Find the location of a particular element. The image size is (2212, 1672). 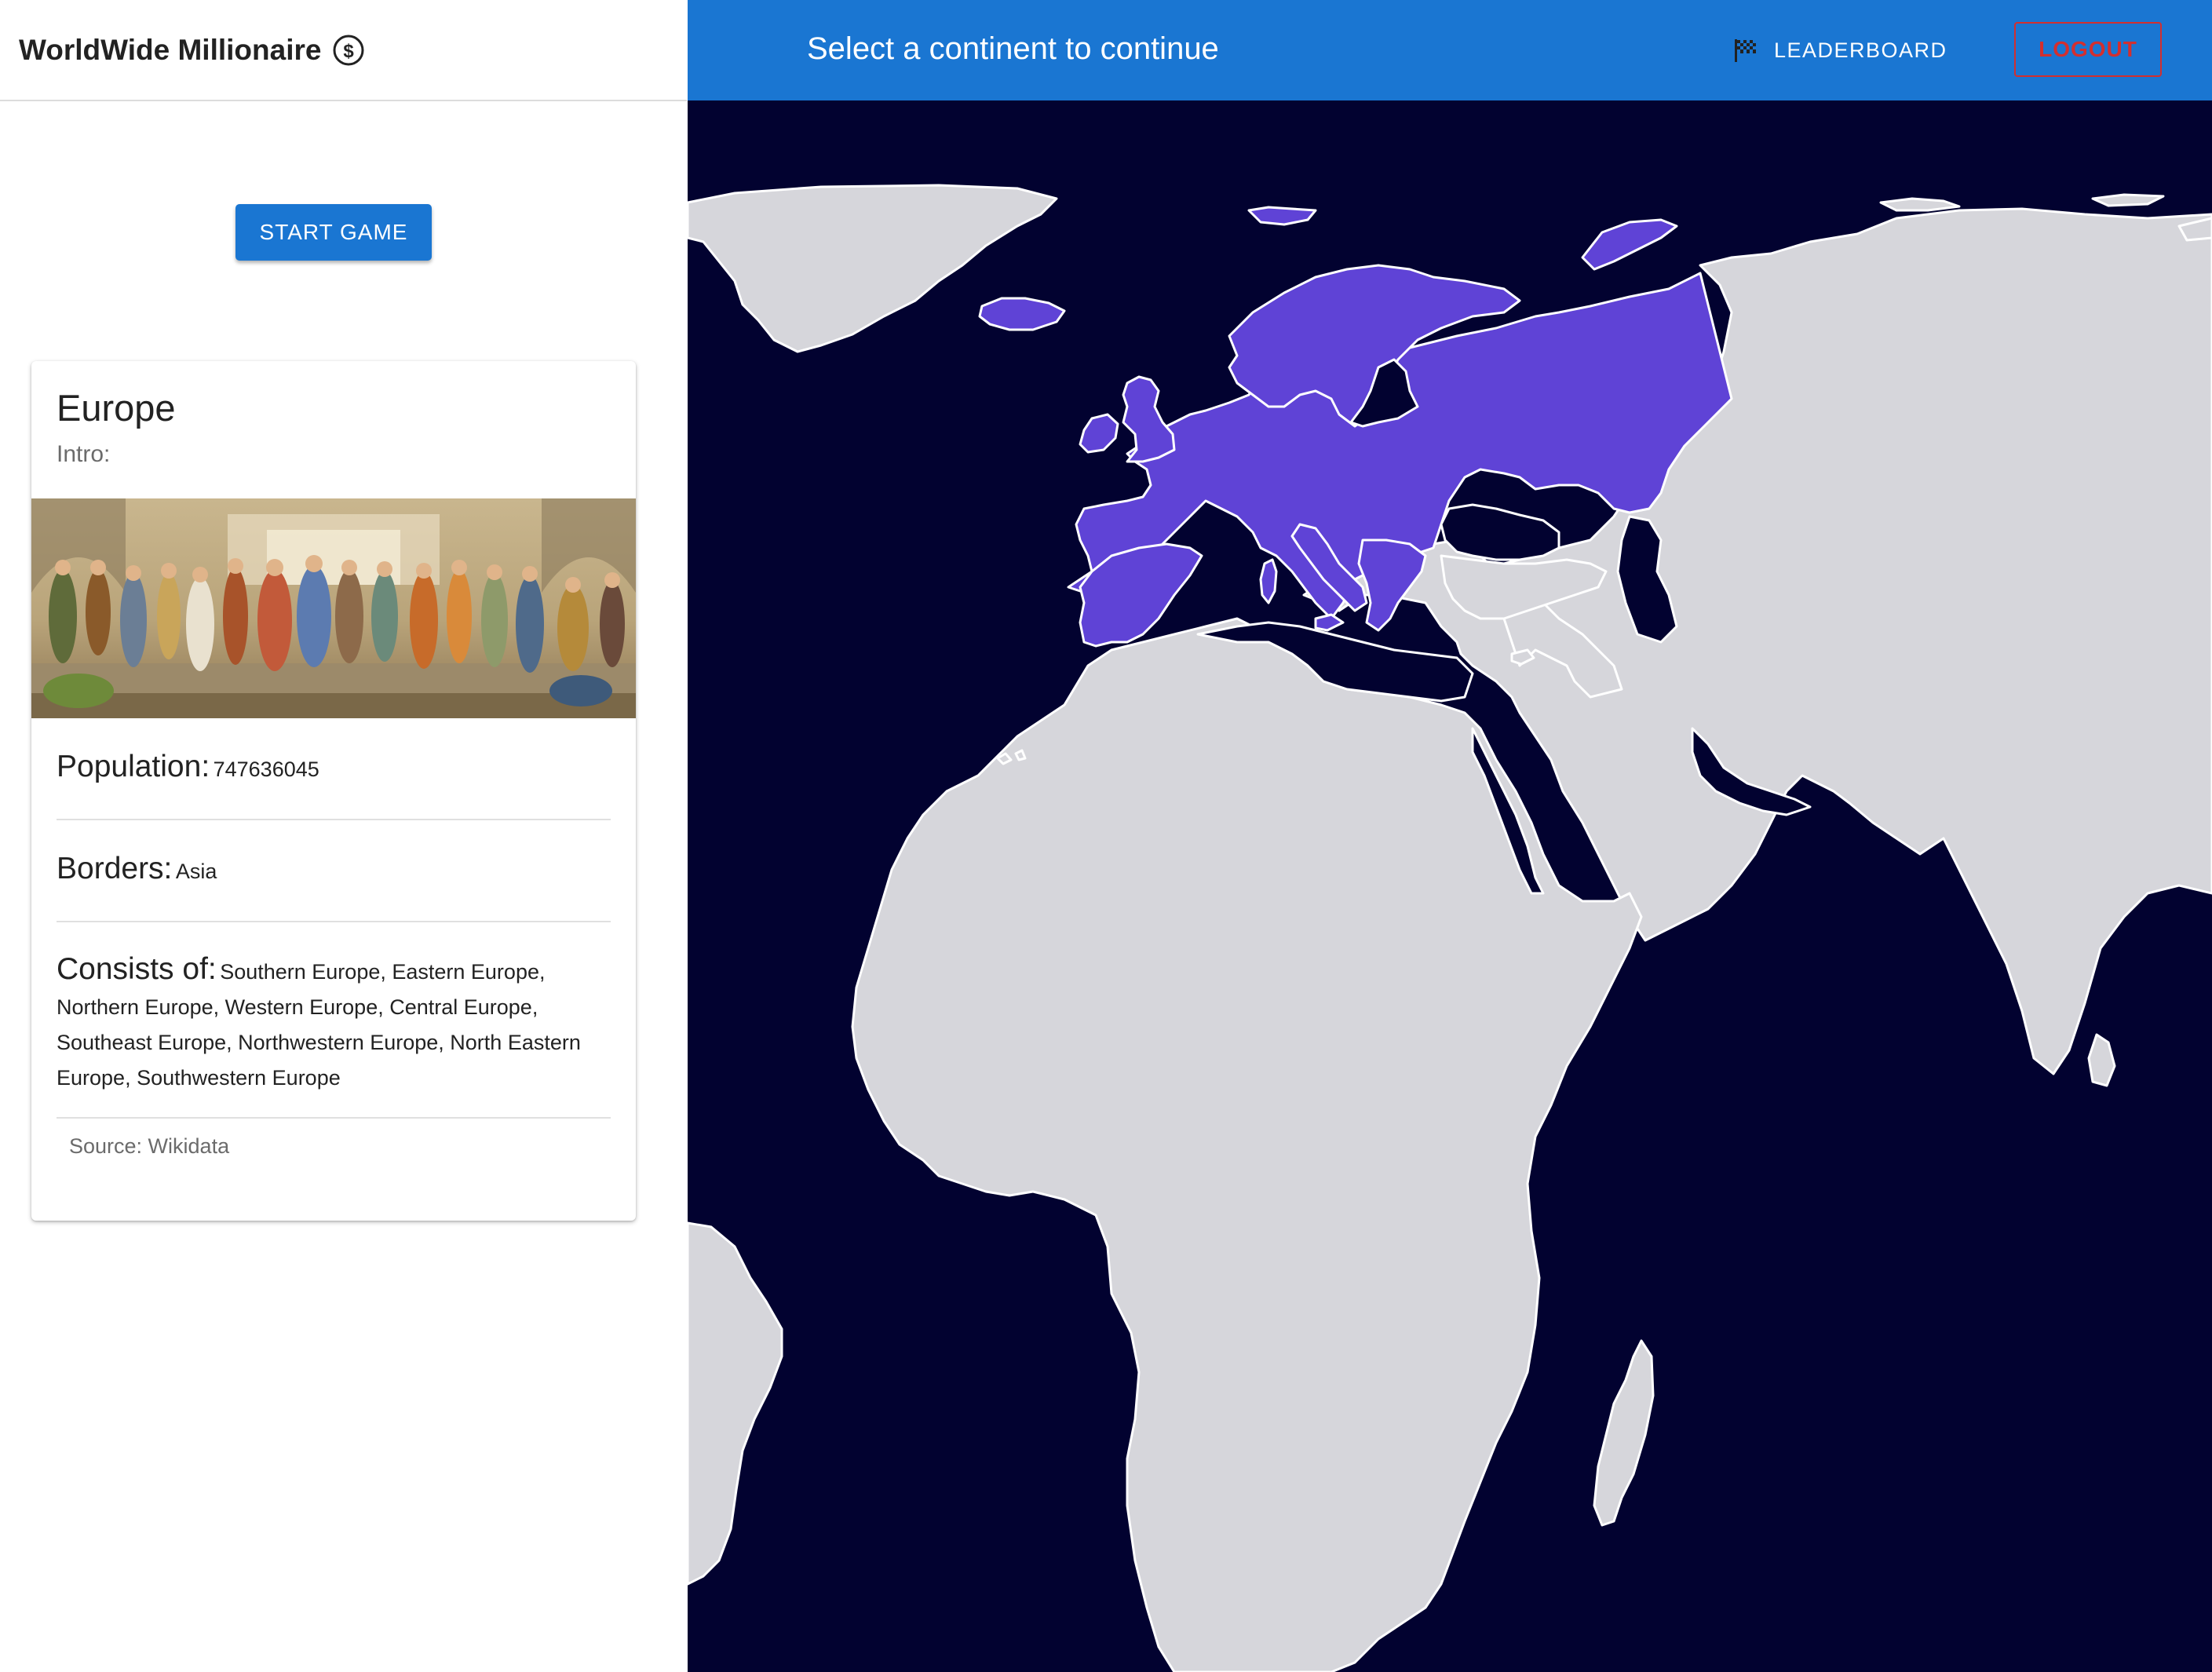

leaderboard-button: LEADERBOARD is located at coordinates (1840, 51).